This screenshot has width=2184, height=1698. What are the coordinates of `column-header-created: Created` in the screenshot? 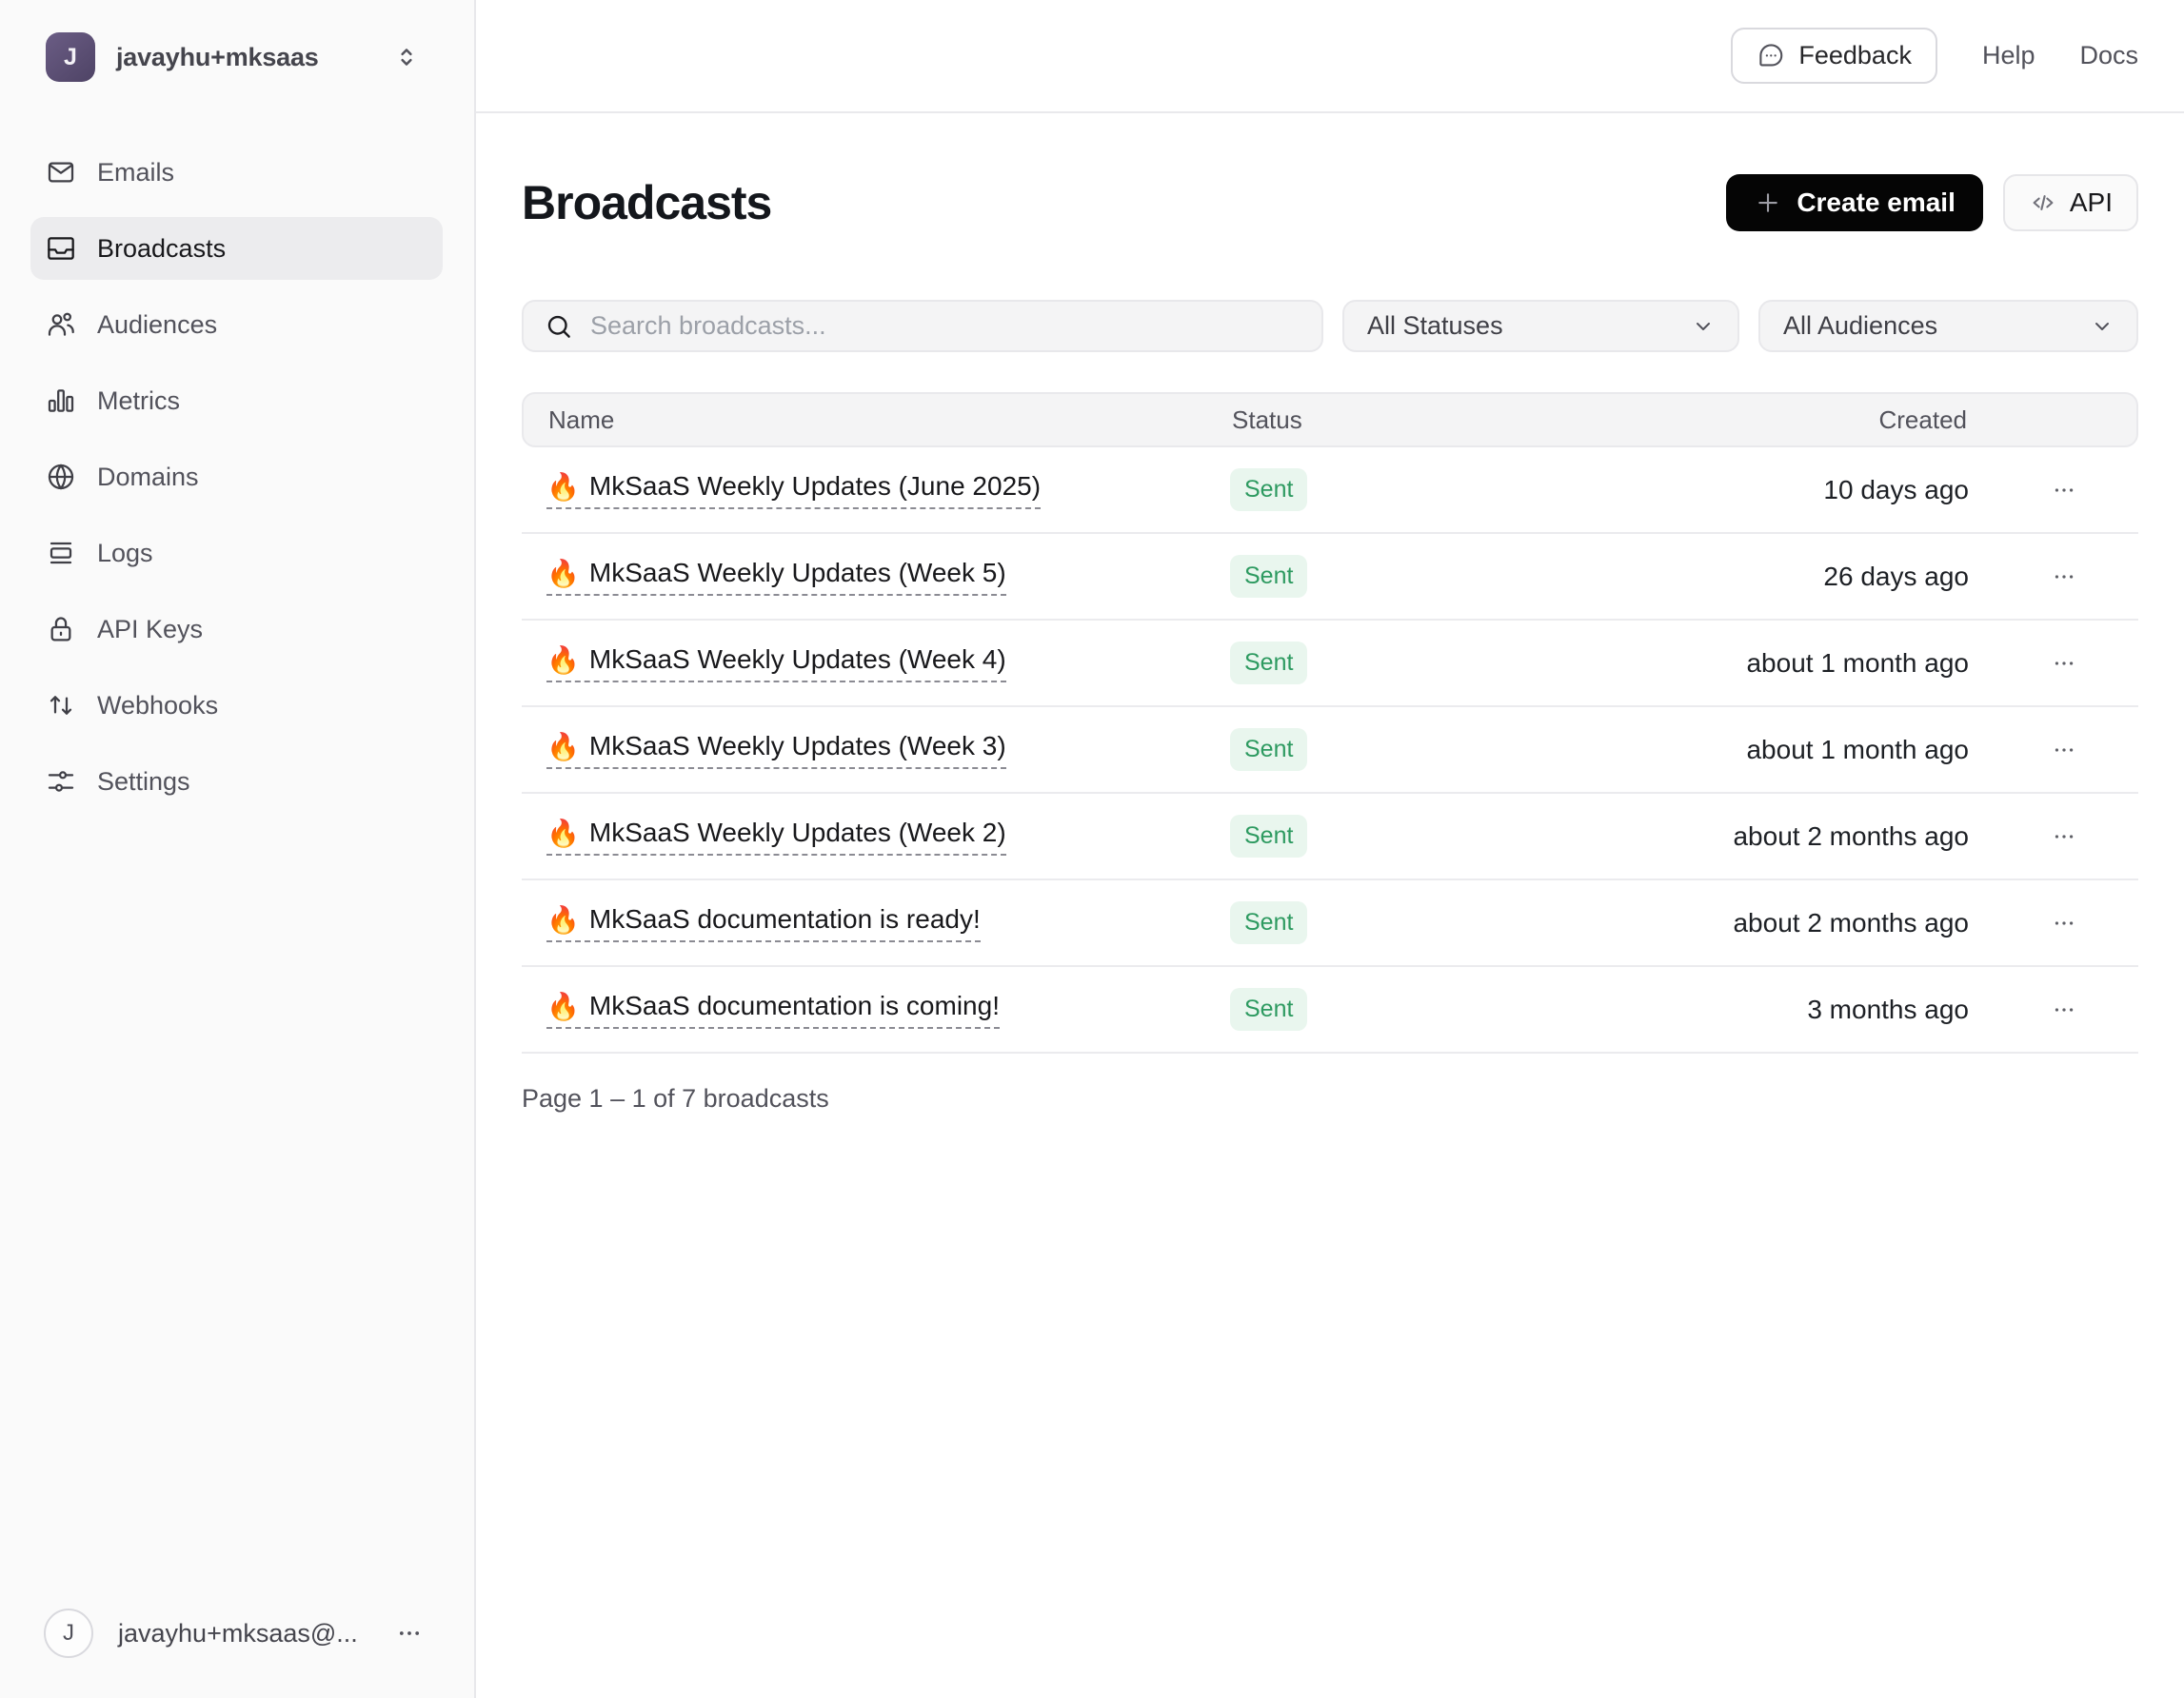 It's located at (1923, 419).